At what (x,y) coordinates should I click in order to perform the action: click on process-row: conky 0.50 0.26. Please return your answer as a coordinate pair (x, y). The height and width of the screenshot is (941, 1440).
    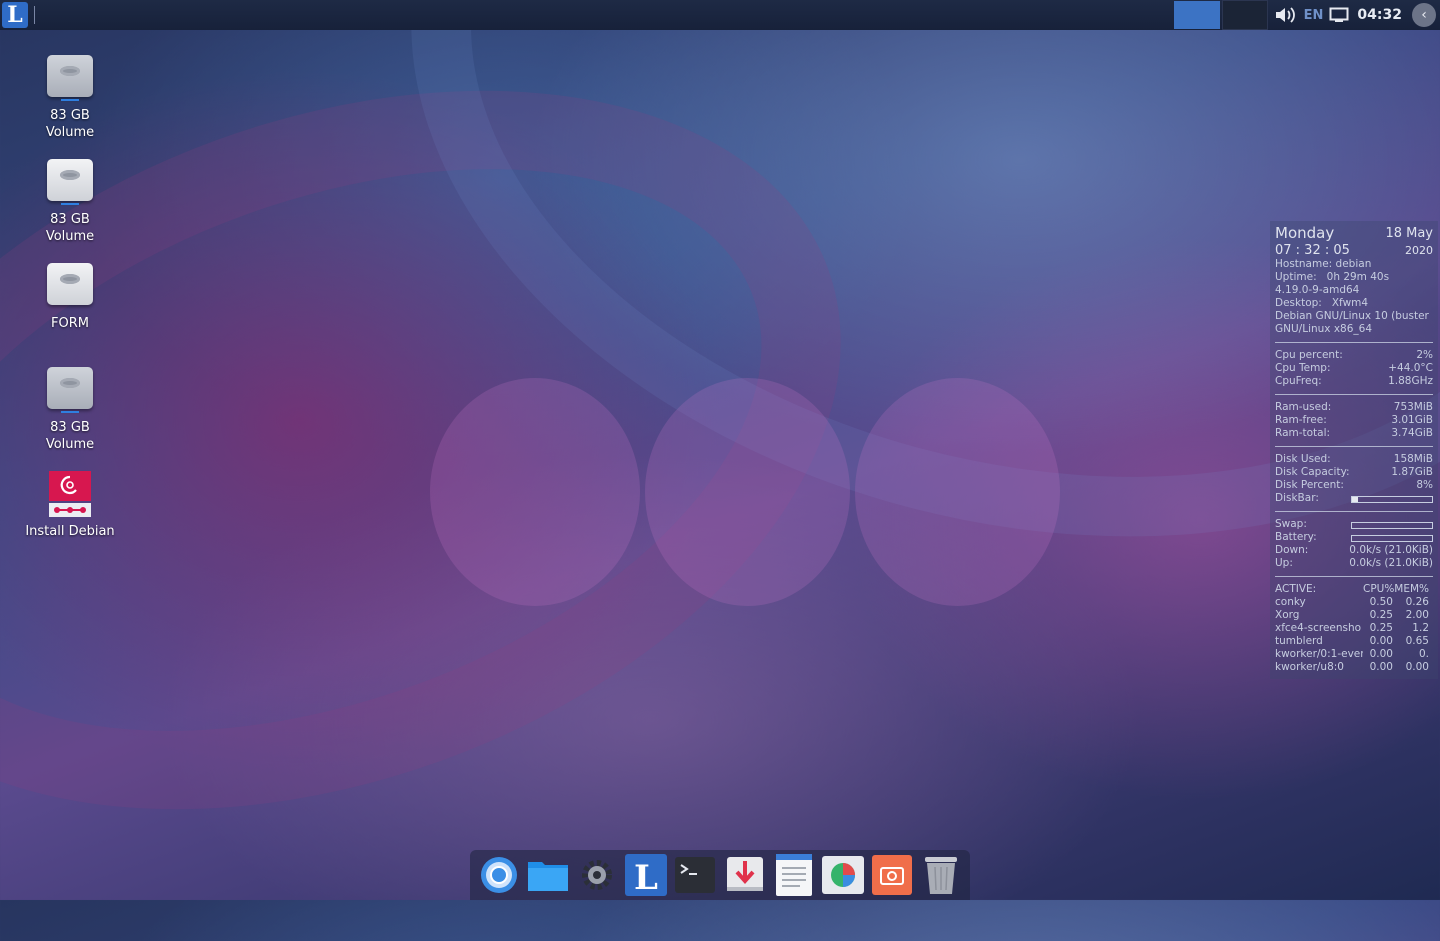
    Looking at the image, I should click on (1352, 602).